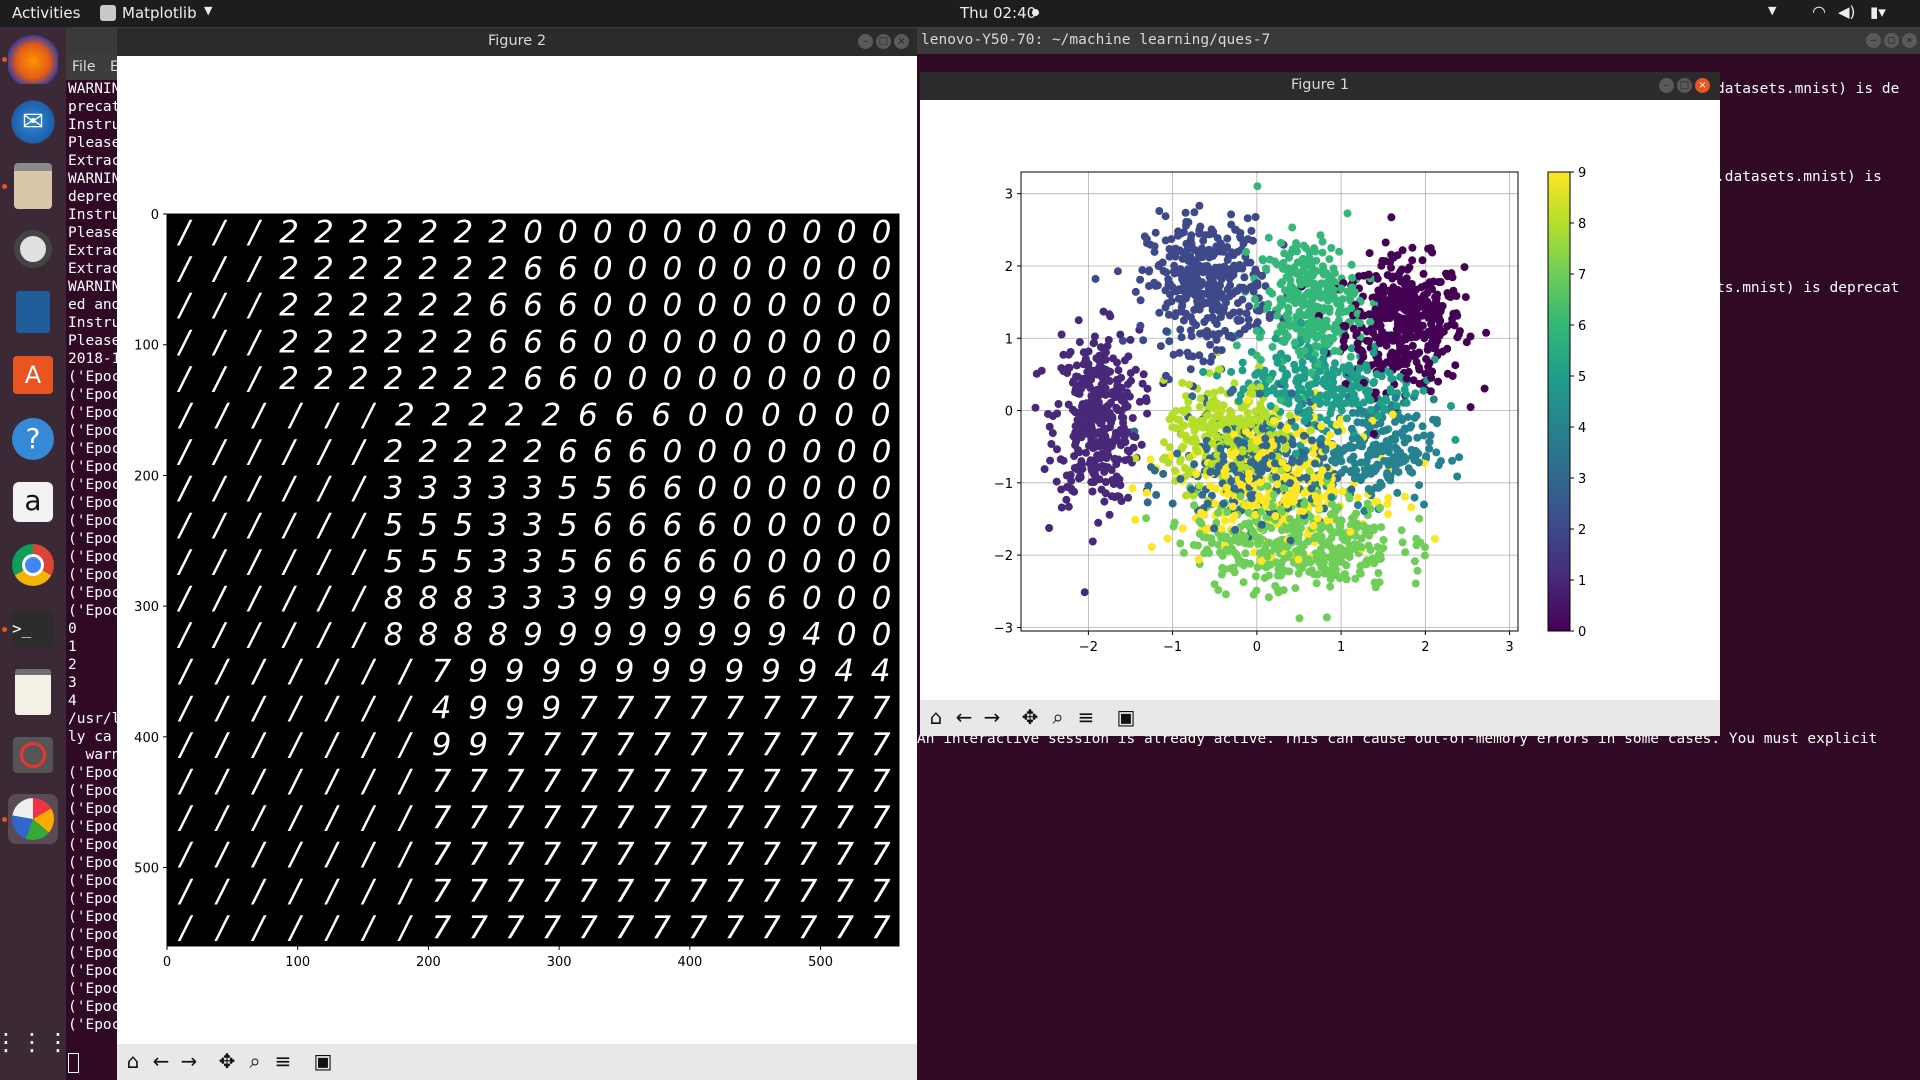 Image resolution: width=1920 pixels, height=1080 pixels. Describe the element at coordinates (1320, 86) in the screenshot. I see `figure1-titlebar: Figure 1 – □ ×` at that location.